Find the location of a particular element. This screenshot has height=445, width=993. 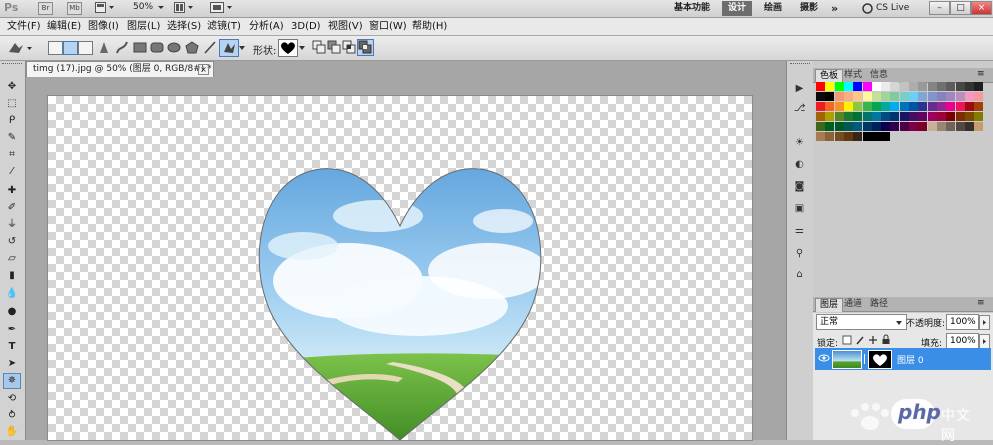

lock-position-icon is located at coordinates (873, 341).